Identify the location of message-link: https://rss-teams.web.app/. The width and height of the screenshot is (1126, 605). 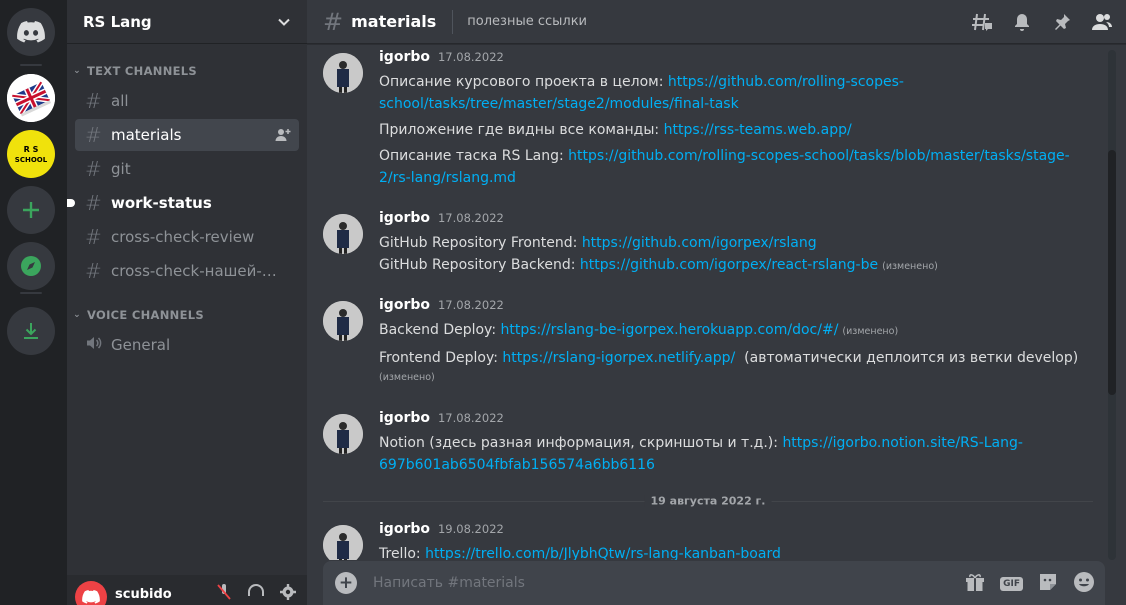
(758, 130).